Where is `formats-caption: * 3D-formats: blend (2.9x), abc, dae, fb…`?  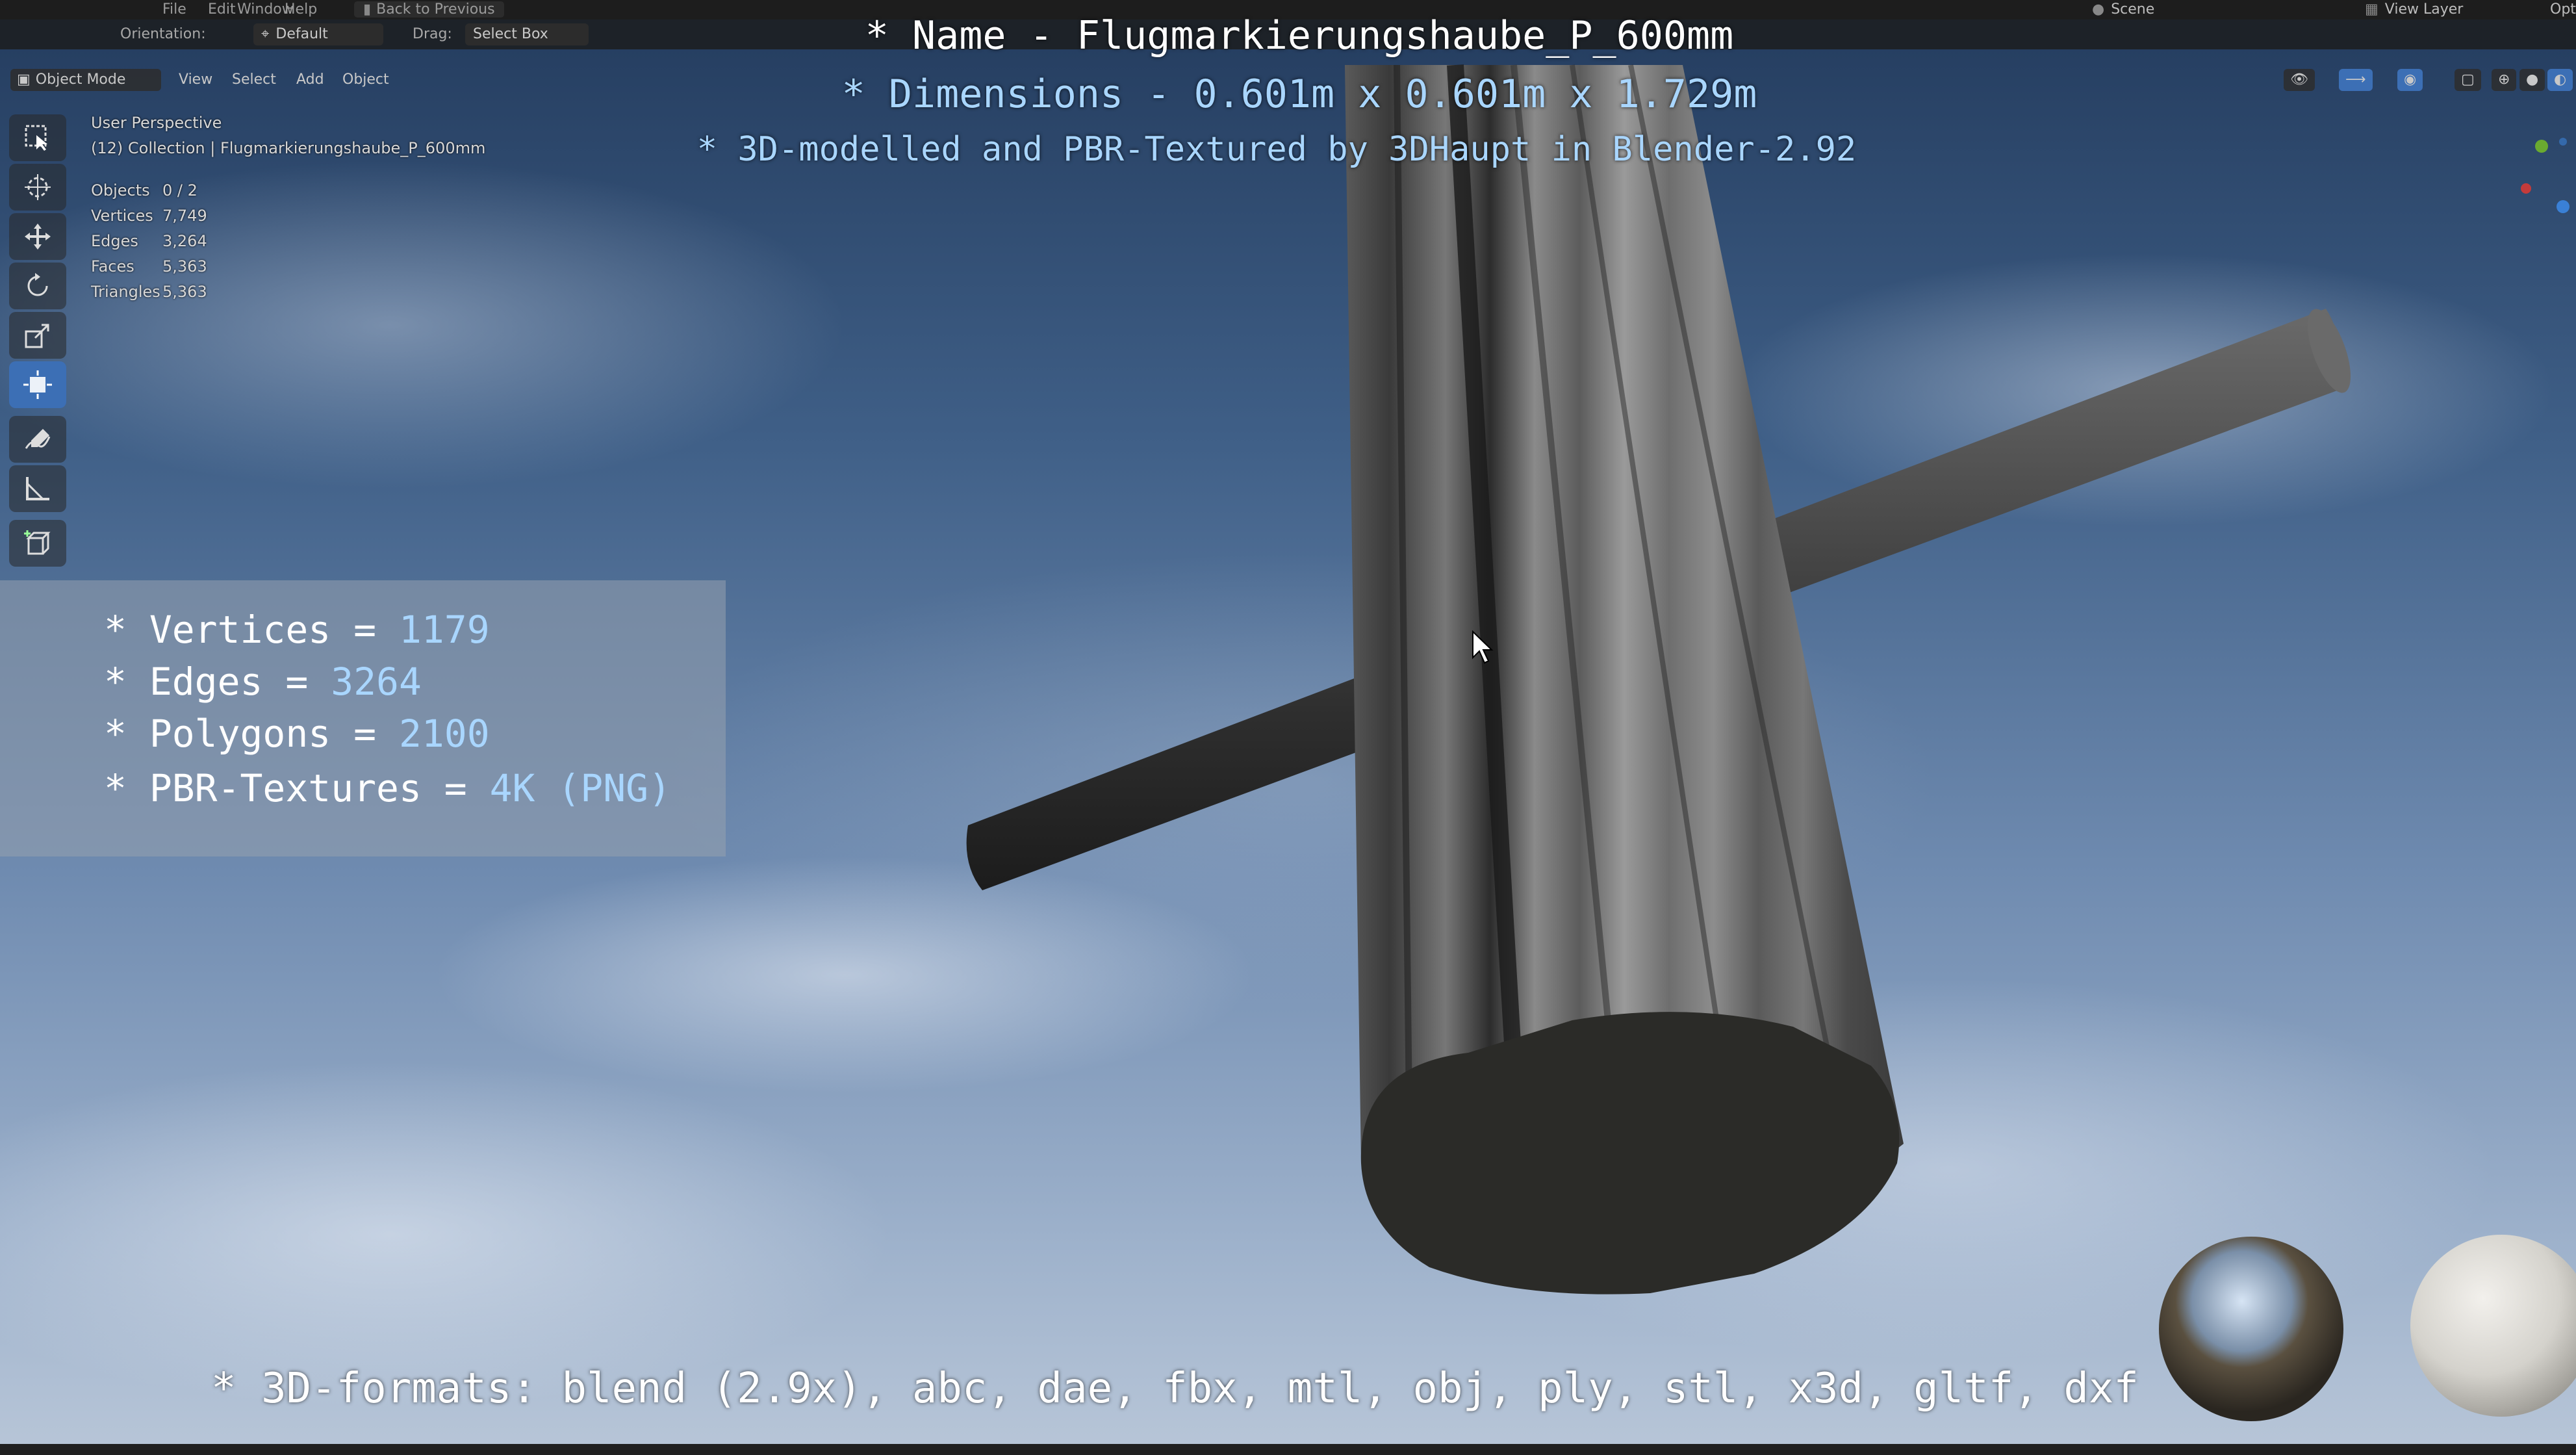 formats-caption: * 3D-formats: blend (2.9x), abc, dae, fb… is located at coordinates (1175, 1389).